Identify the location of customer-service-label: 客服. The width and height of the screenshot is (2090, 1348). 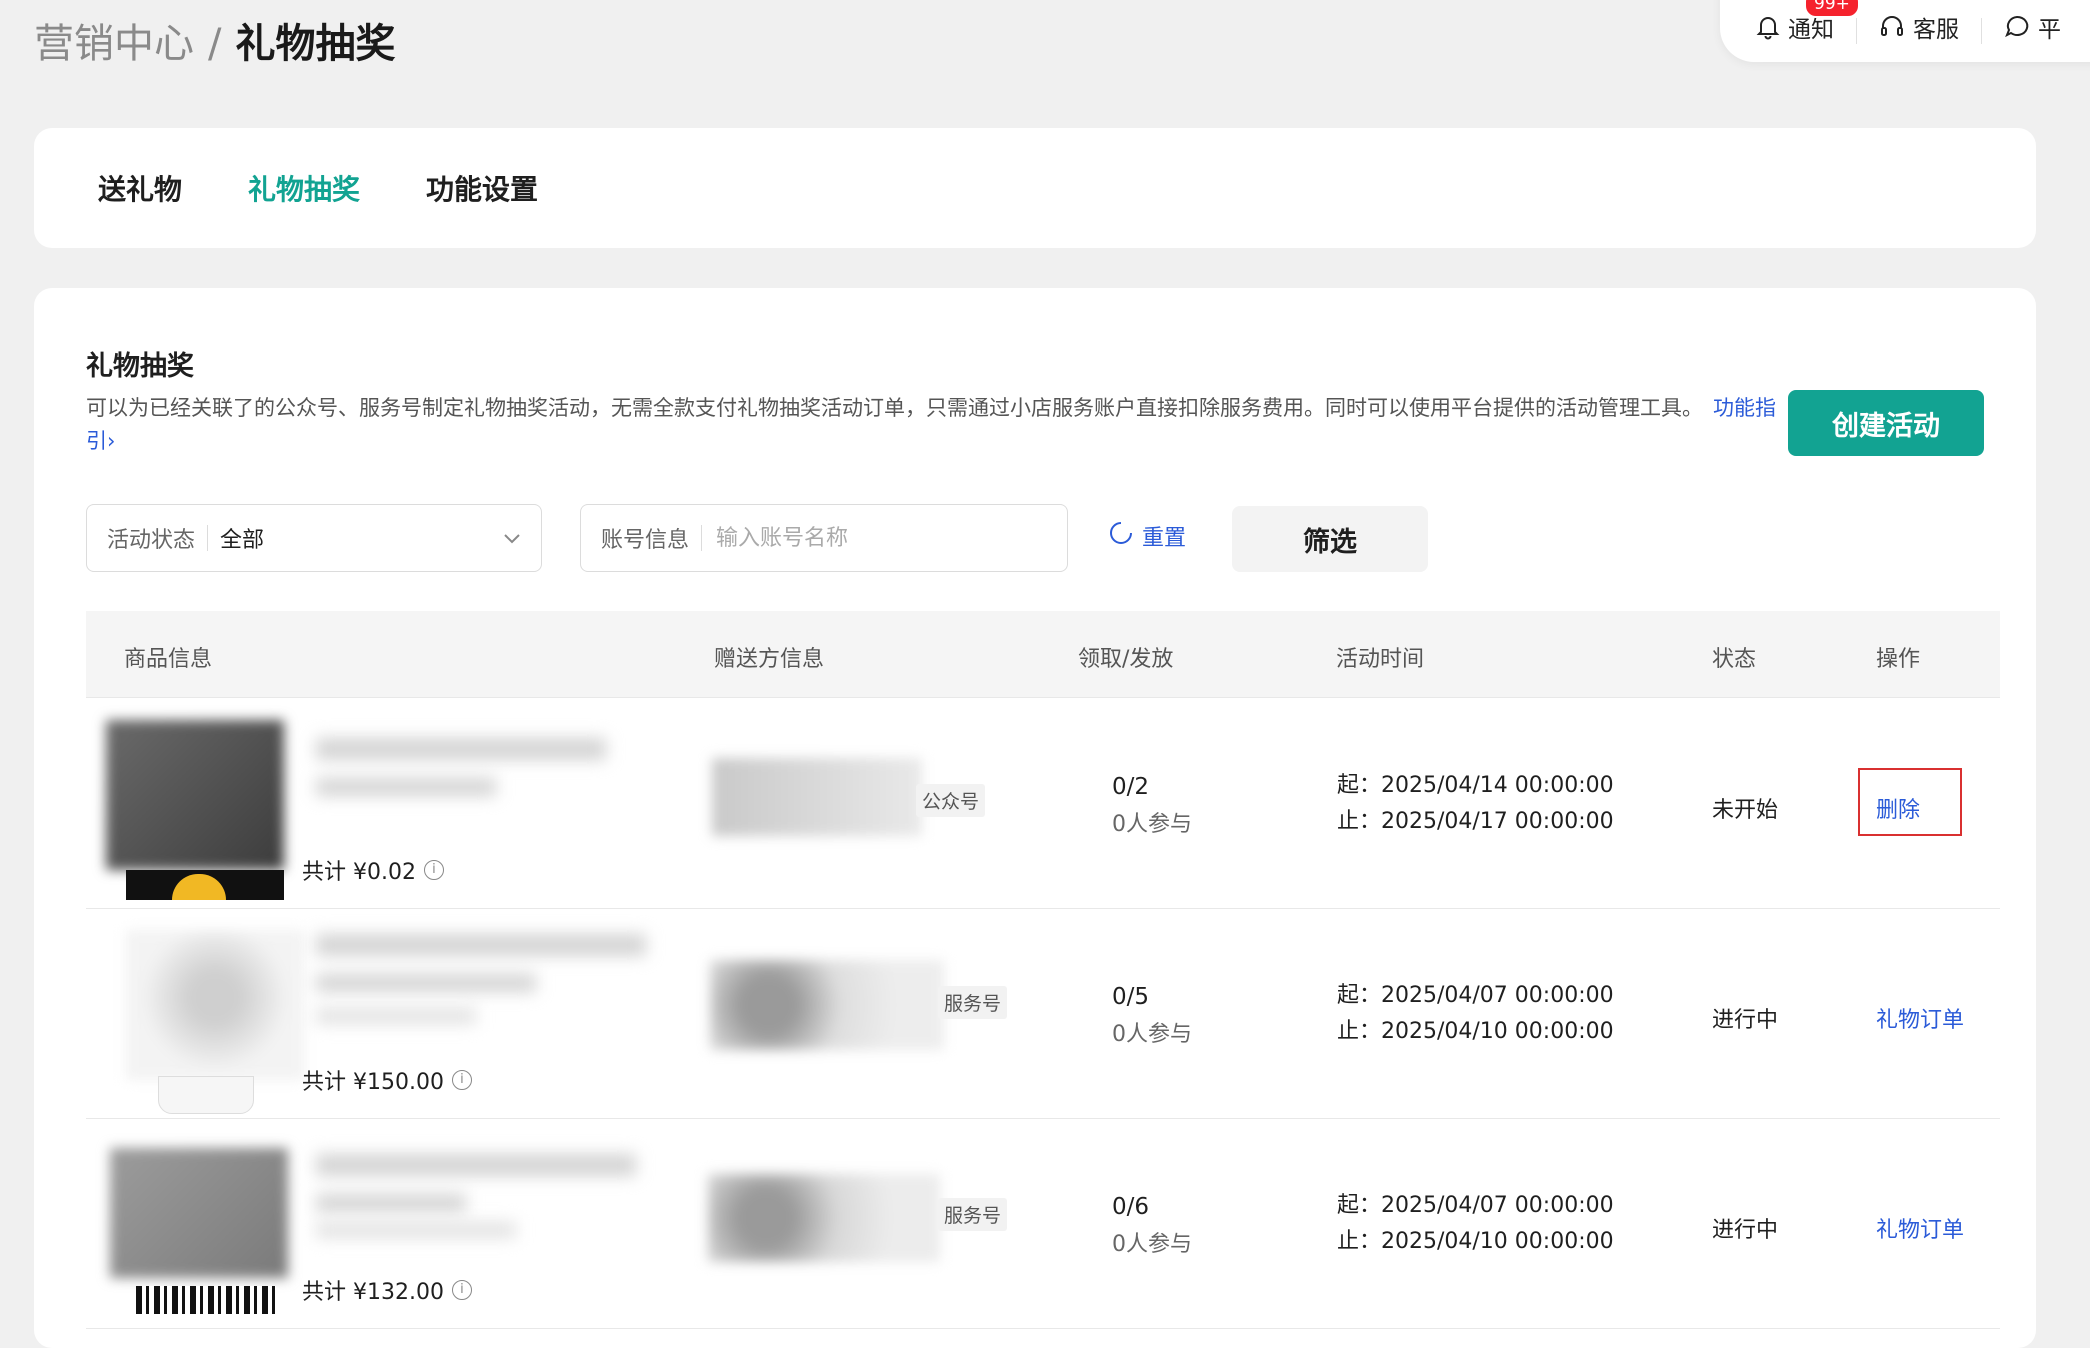
(1936, 30).